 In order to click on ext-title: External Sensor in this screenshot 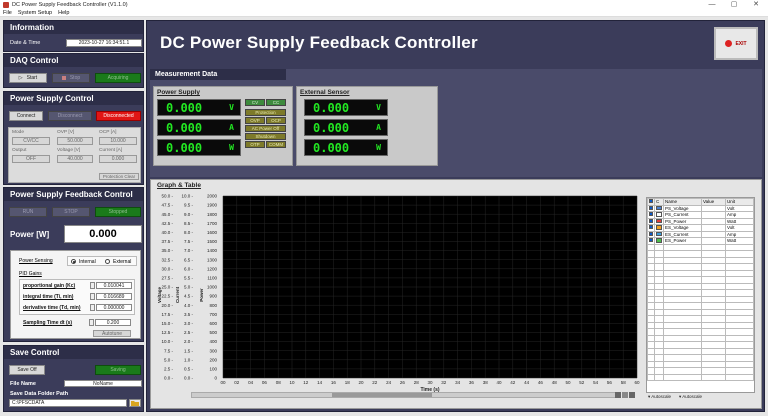, I will do `click(325, 92)`.